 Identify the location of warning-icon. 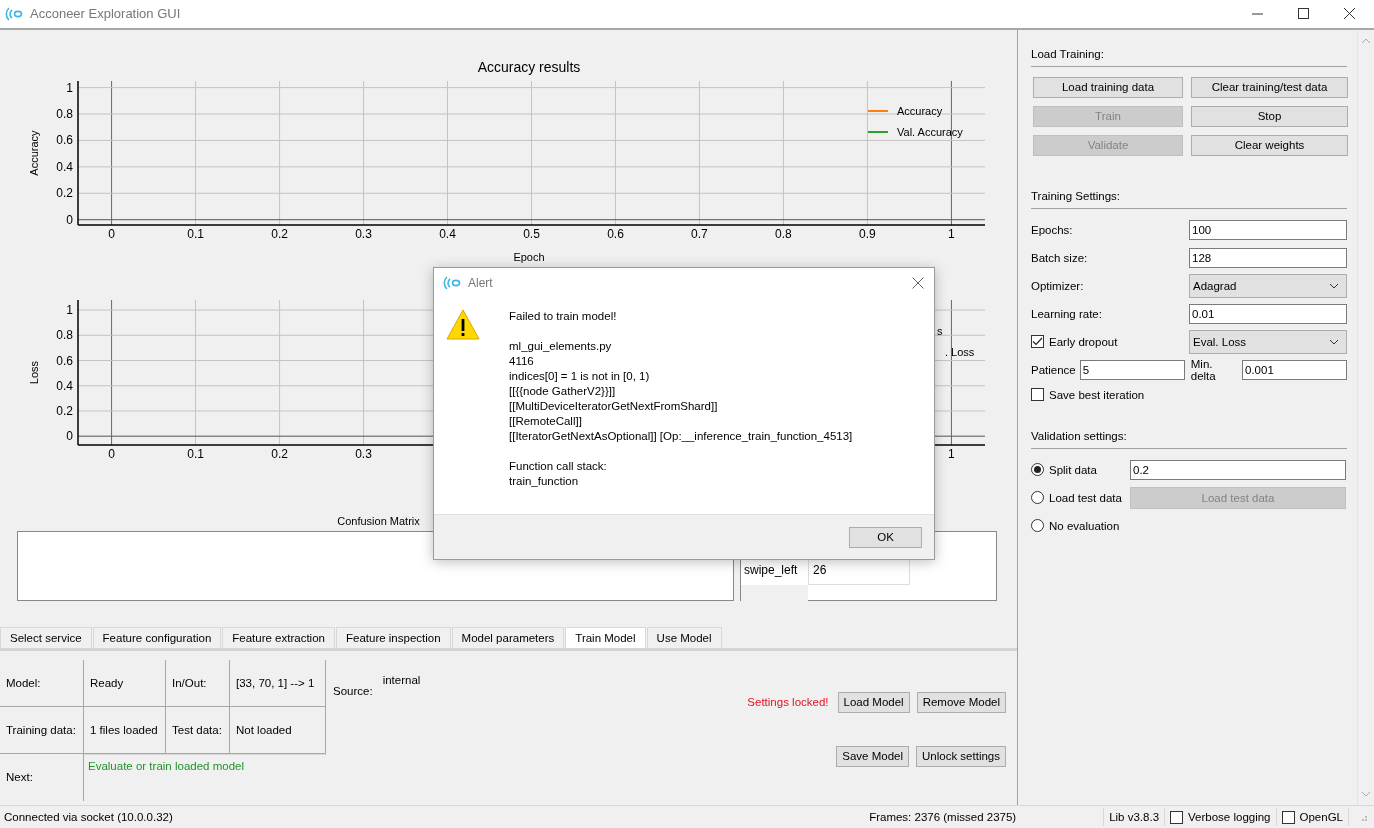
(463, 324).